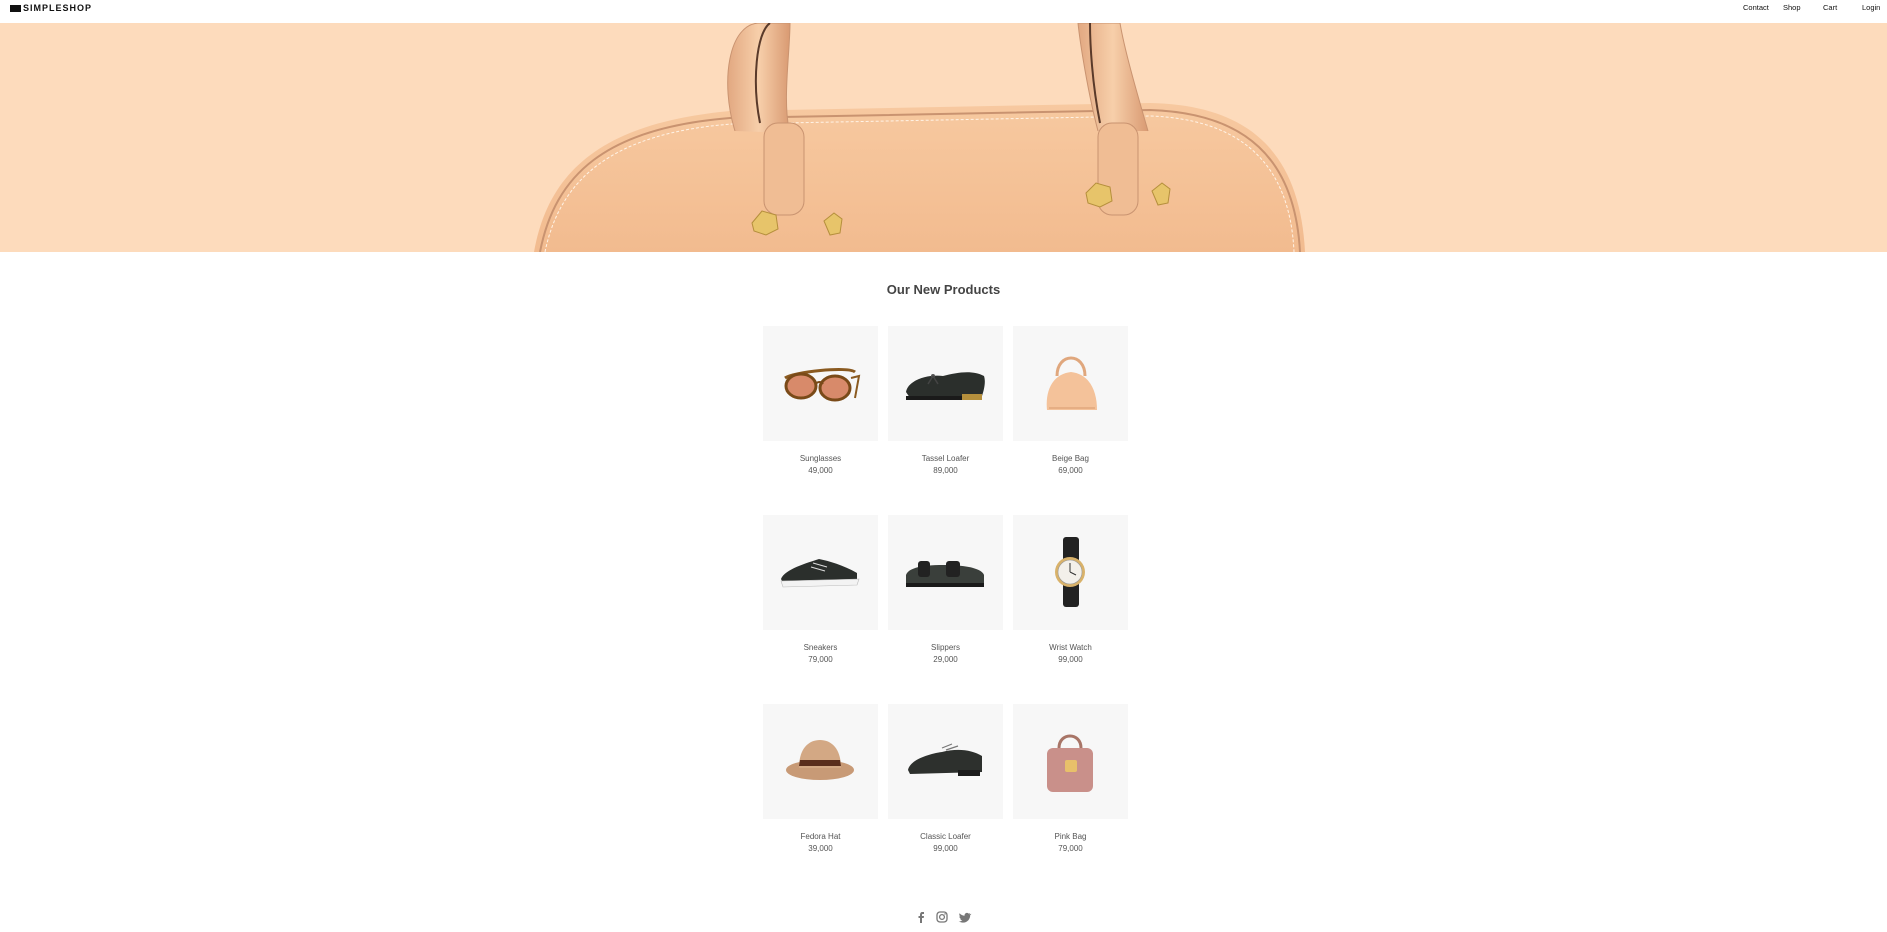 The height and width of the screenshot is (932, 1887). Describe the element at coordinates (15, 8) in the screenshot. I see `logo-mark-icon` at that location.